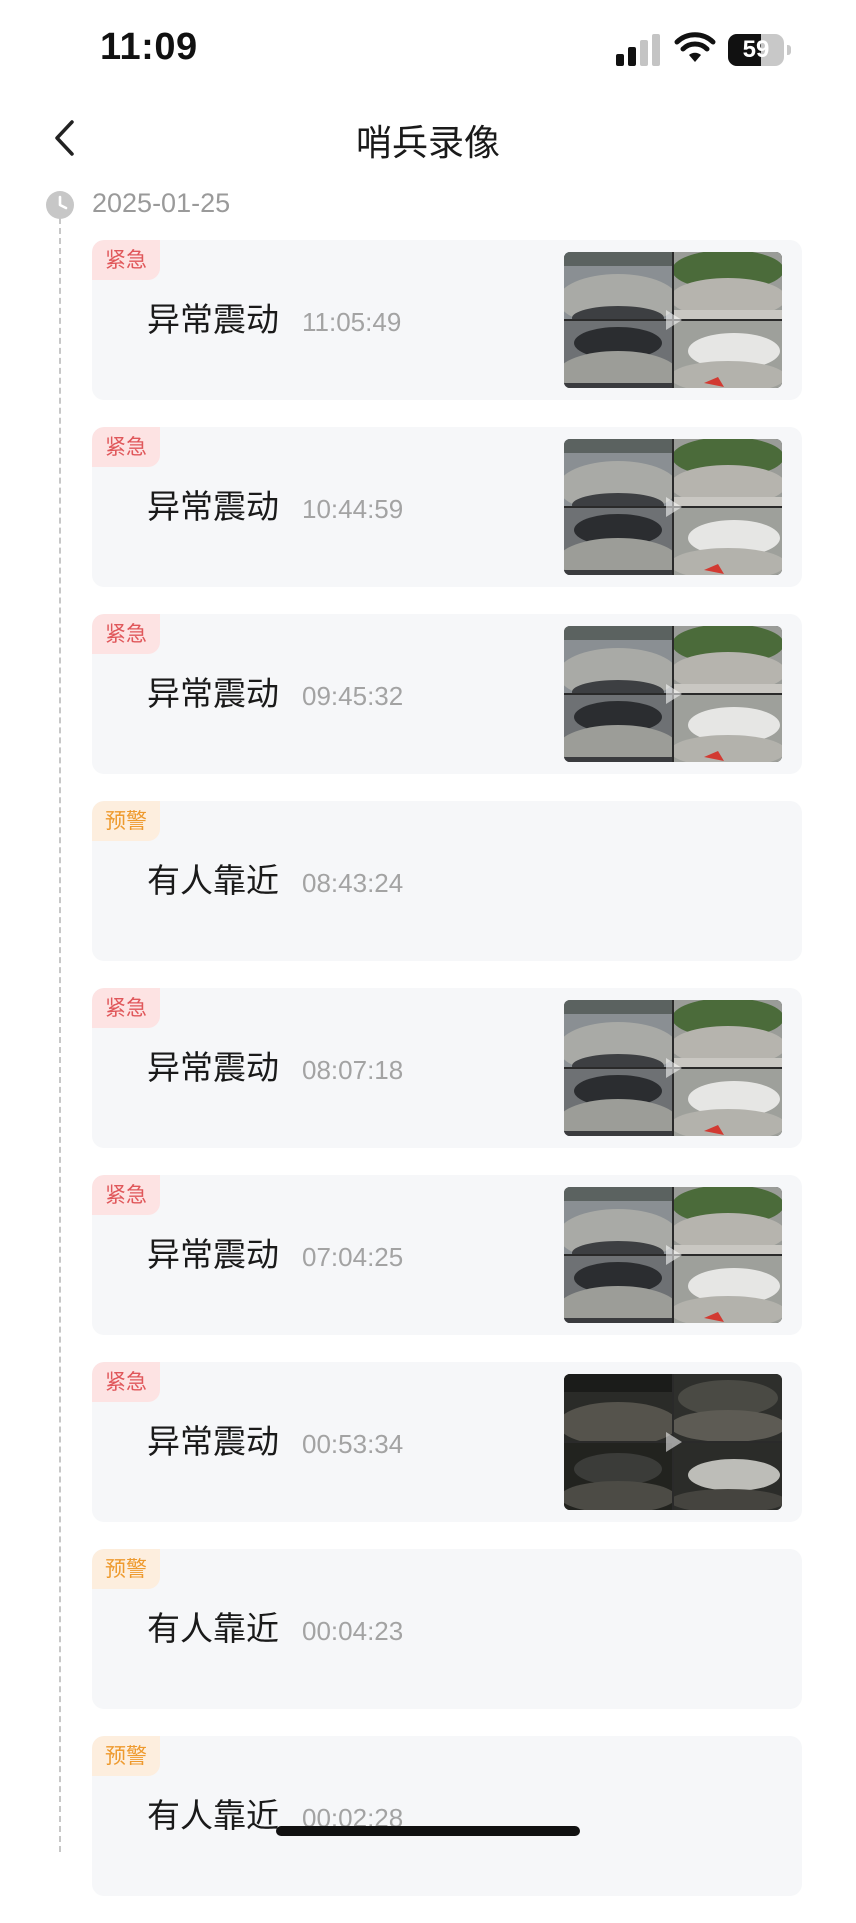 Image resolution: width=856 pixels, height=1923 pixels. What do you see at coordinates (353, 1444) in the screenshot?
I see `event-time: 00:53:34` at bounding box center [353, 1444].